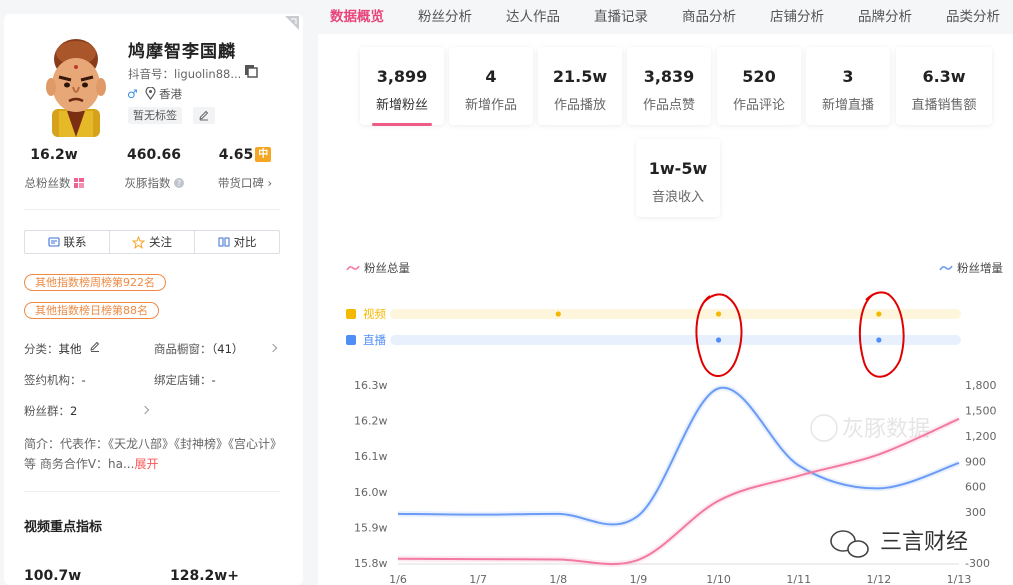 This screenshot has width=1013, height=585. What do you see at coordinates (981, 436) in the screenshot?
I see `y-right-tick-label: 1,200` at bounding box center [981, 436].